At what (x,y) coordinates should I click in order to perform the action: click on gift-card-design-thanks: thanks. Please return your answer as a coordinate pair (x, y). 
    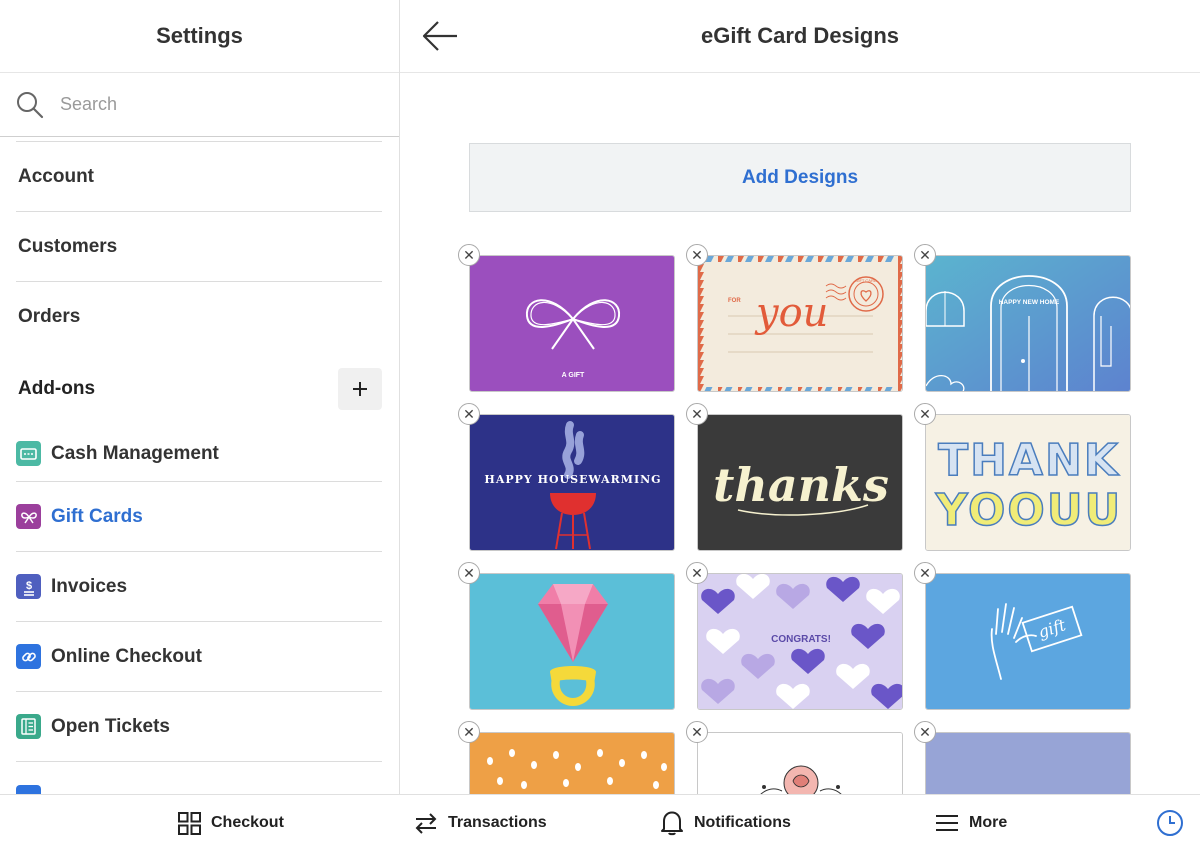
    Looking at the image, I should click on (800, 482).